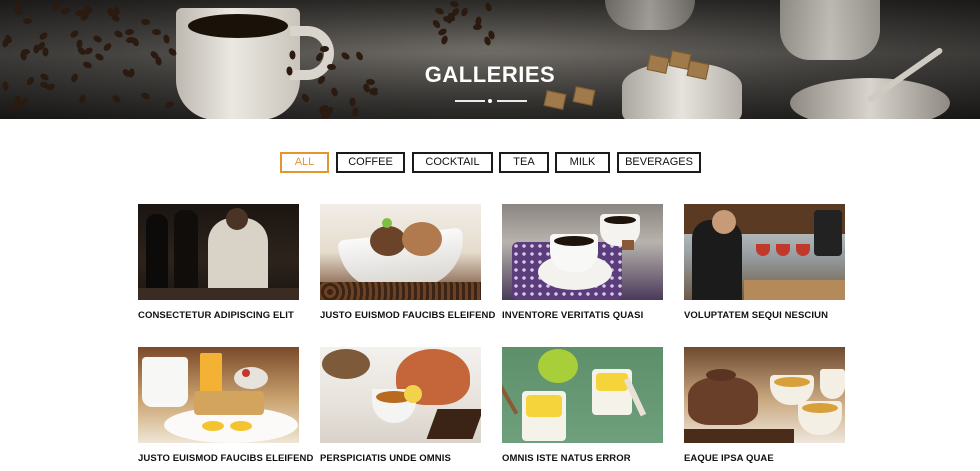  I want to click on breakfast-sandwich-image, so click(218, 395).